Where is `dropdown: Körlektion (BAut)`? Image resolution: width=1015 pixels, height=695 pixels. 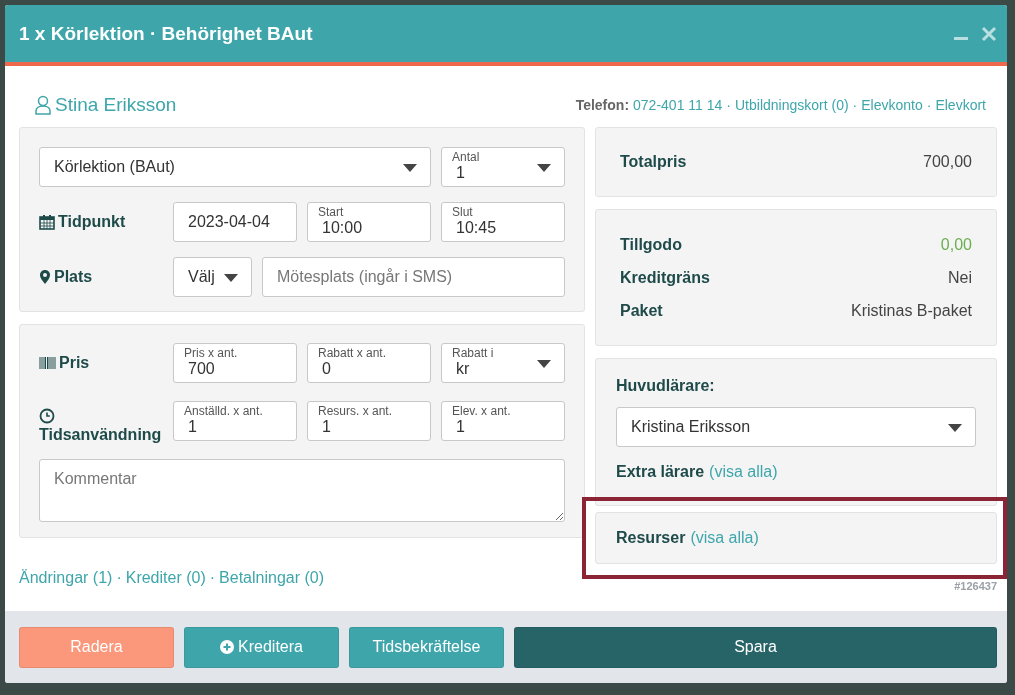 dropdown: Körlektion (BAut) is located at coordinates (235, 167).